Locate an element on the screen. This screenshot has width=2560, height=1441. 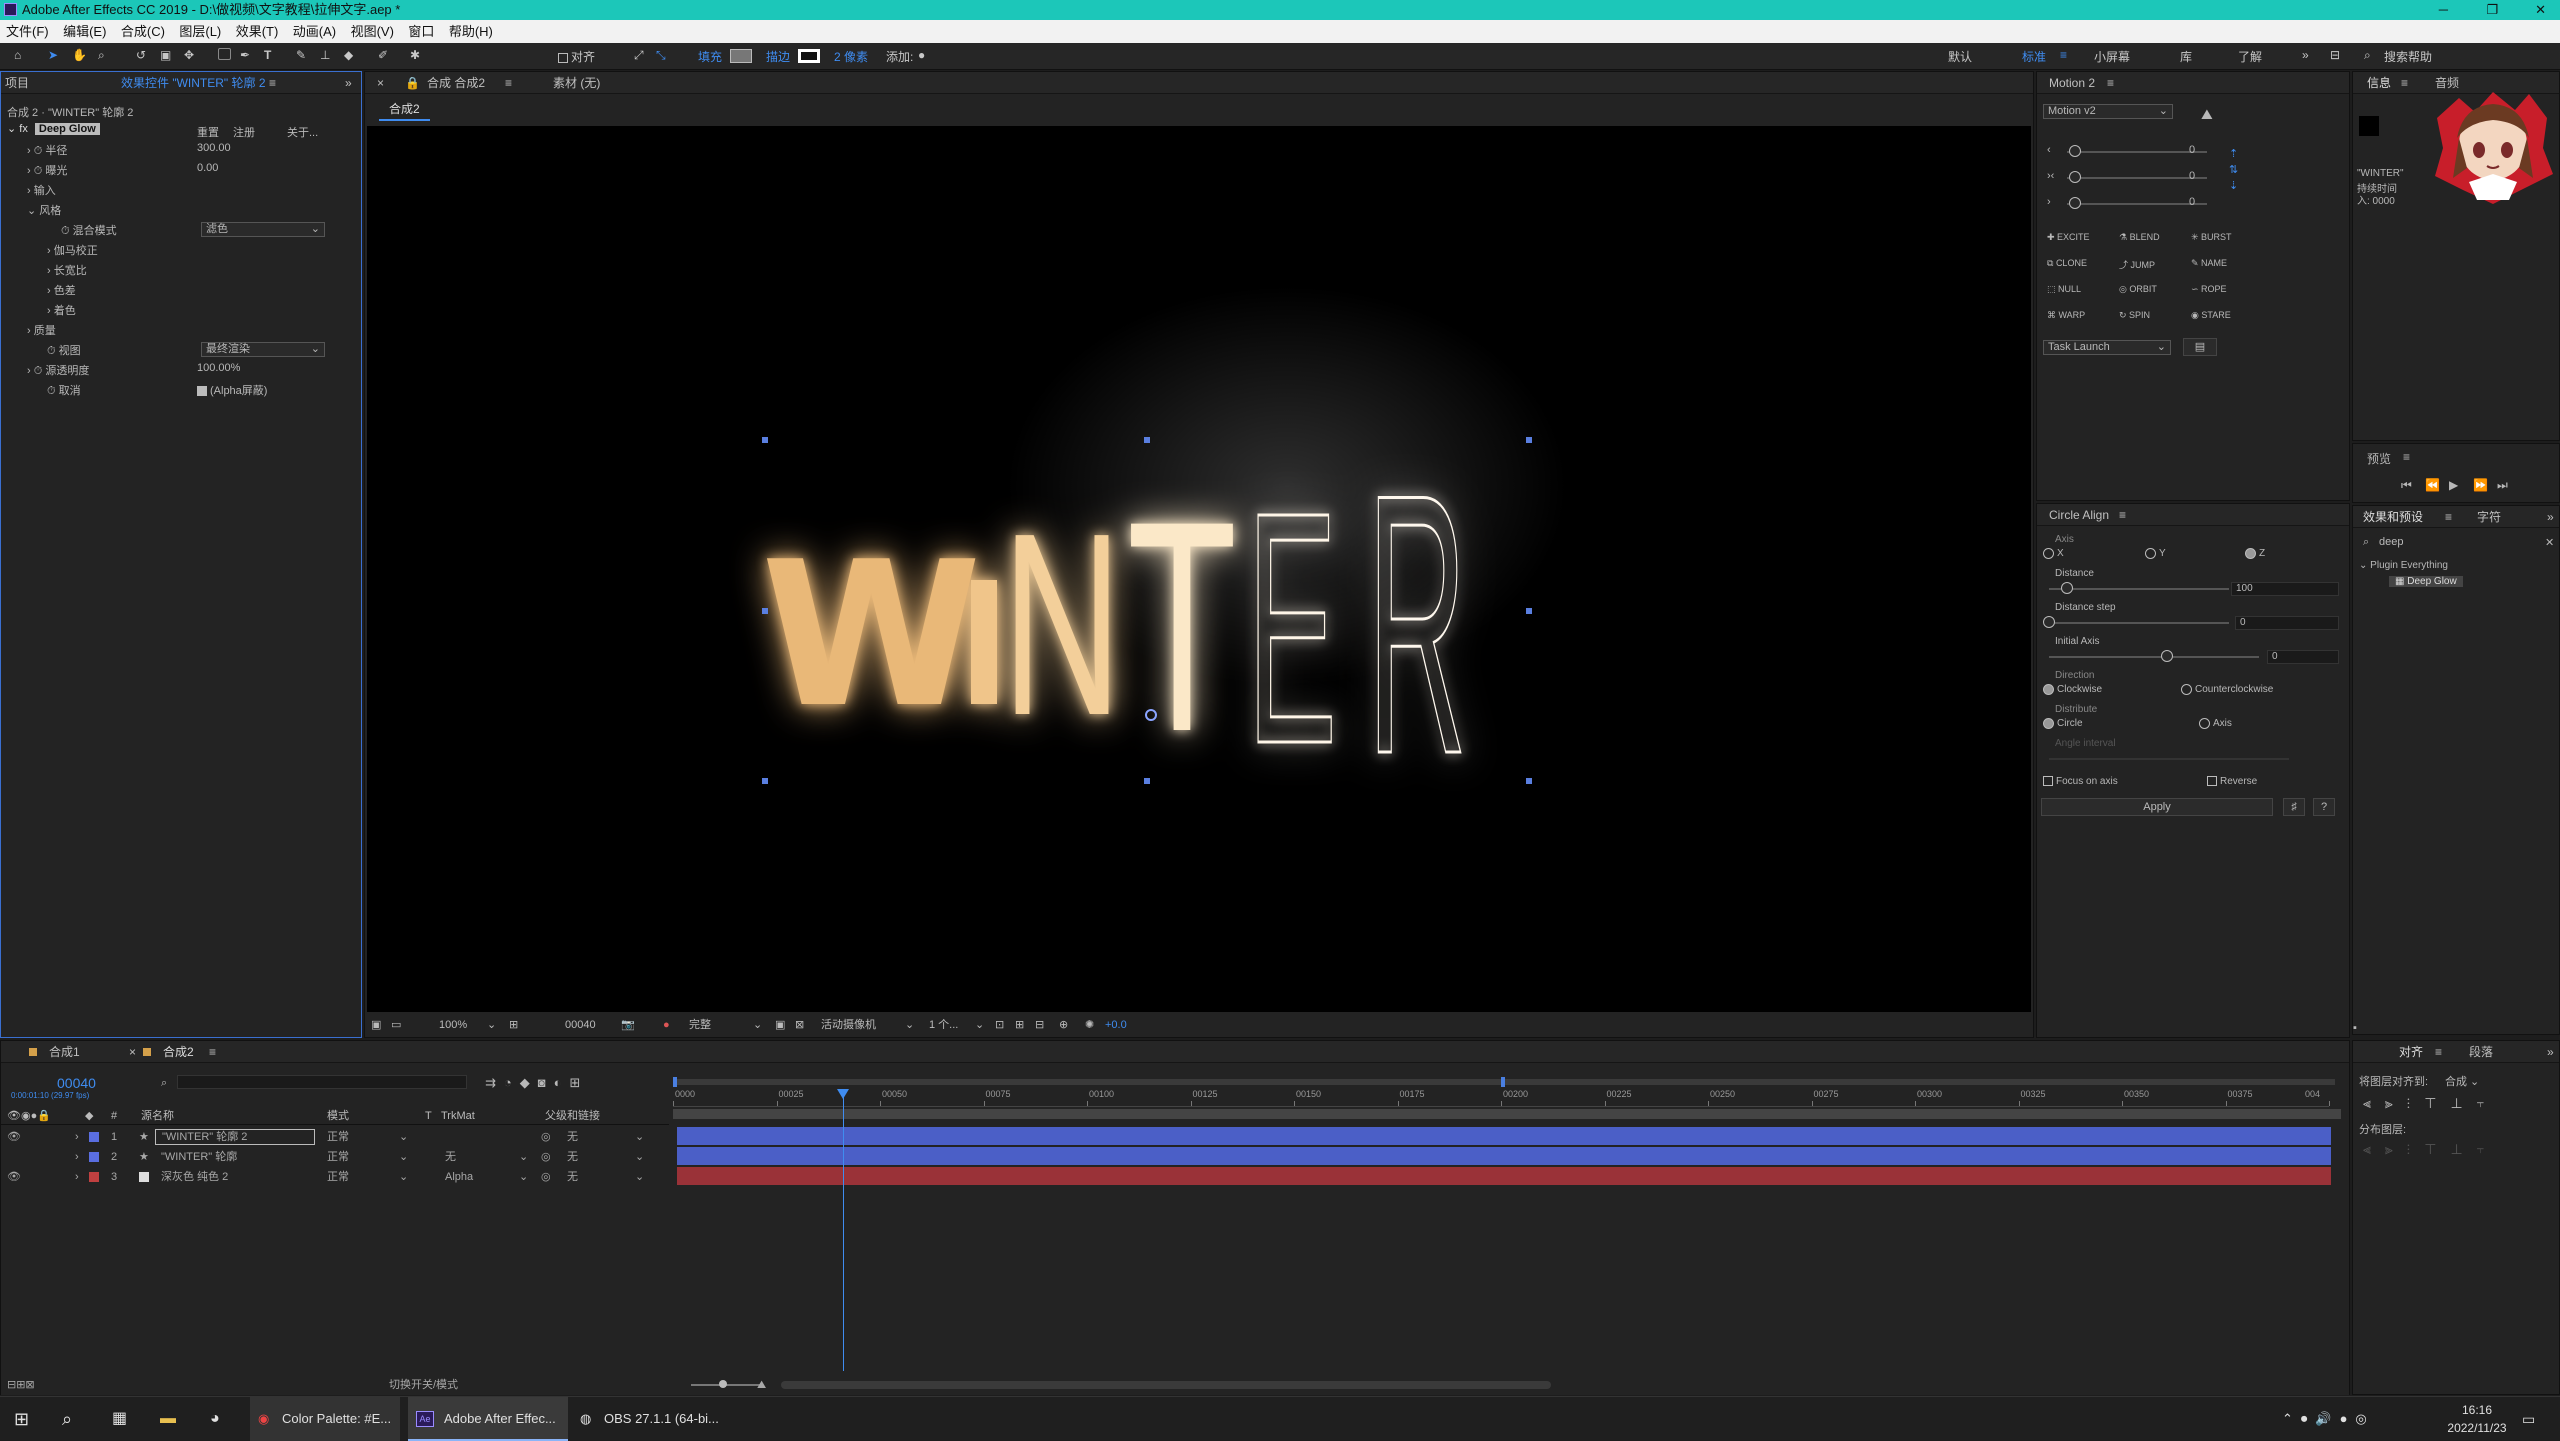
distance-knob is located at coordinates (2067, 588).